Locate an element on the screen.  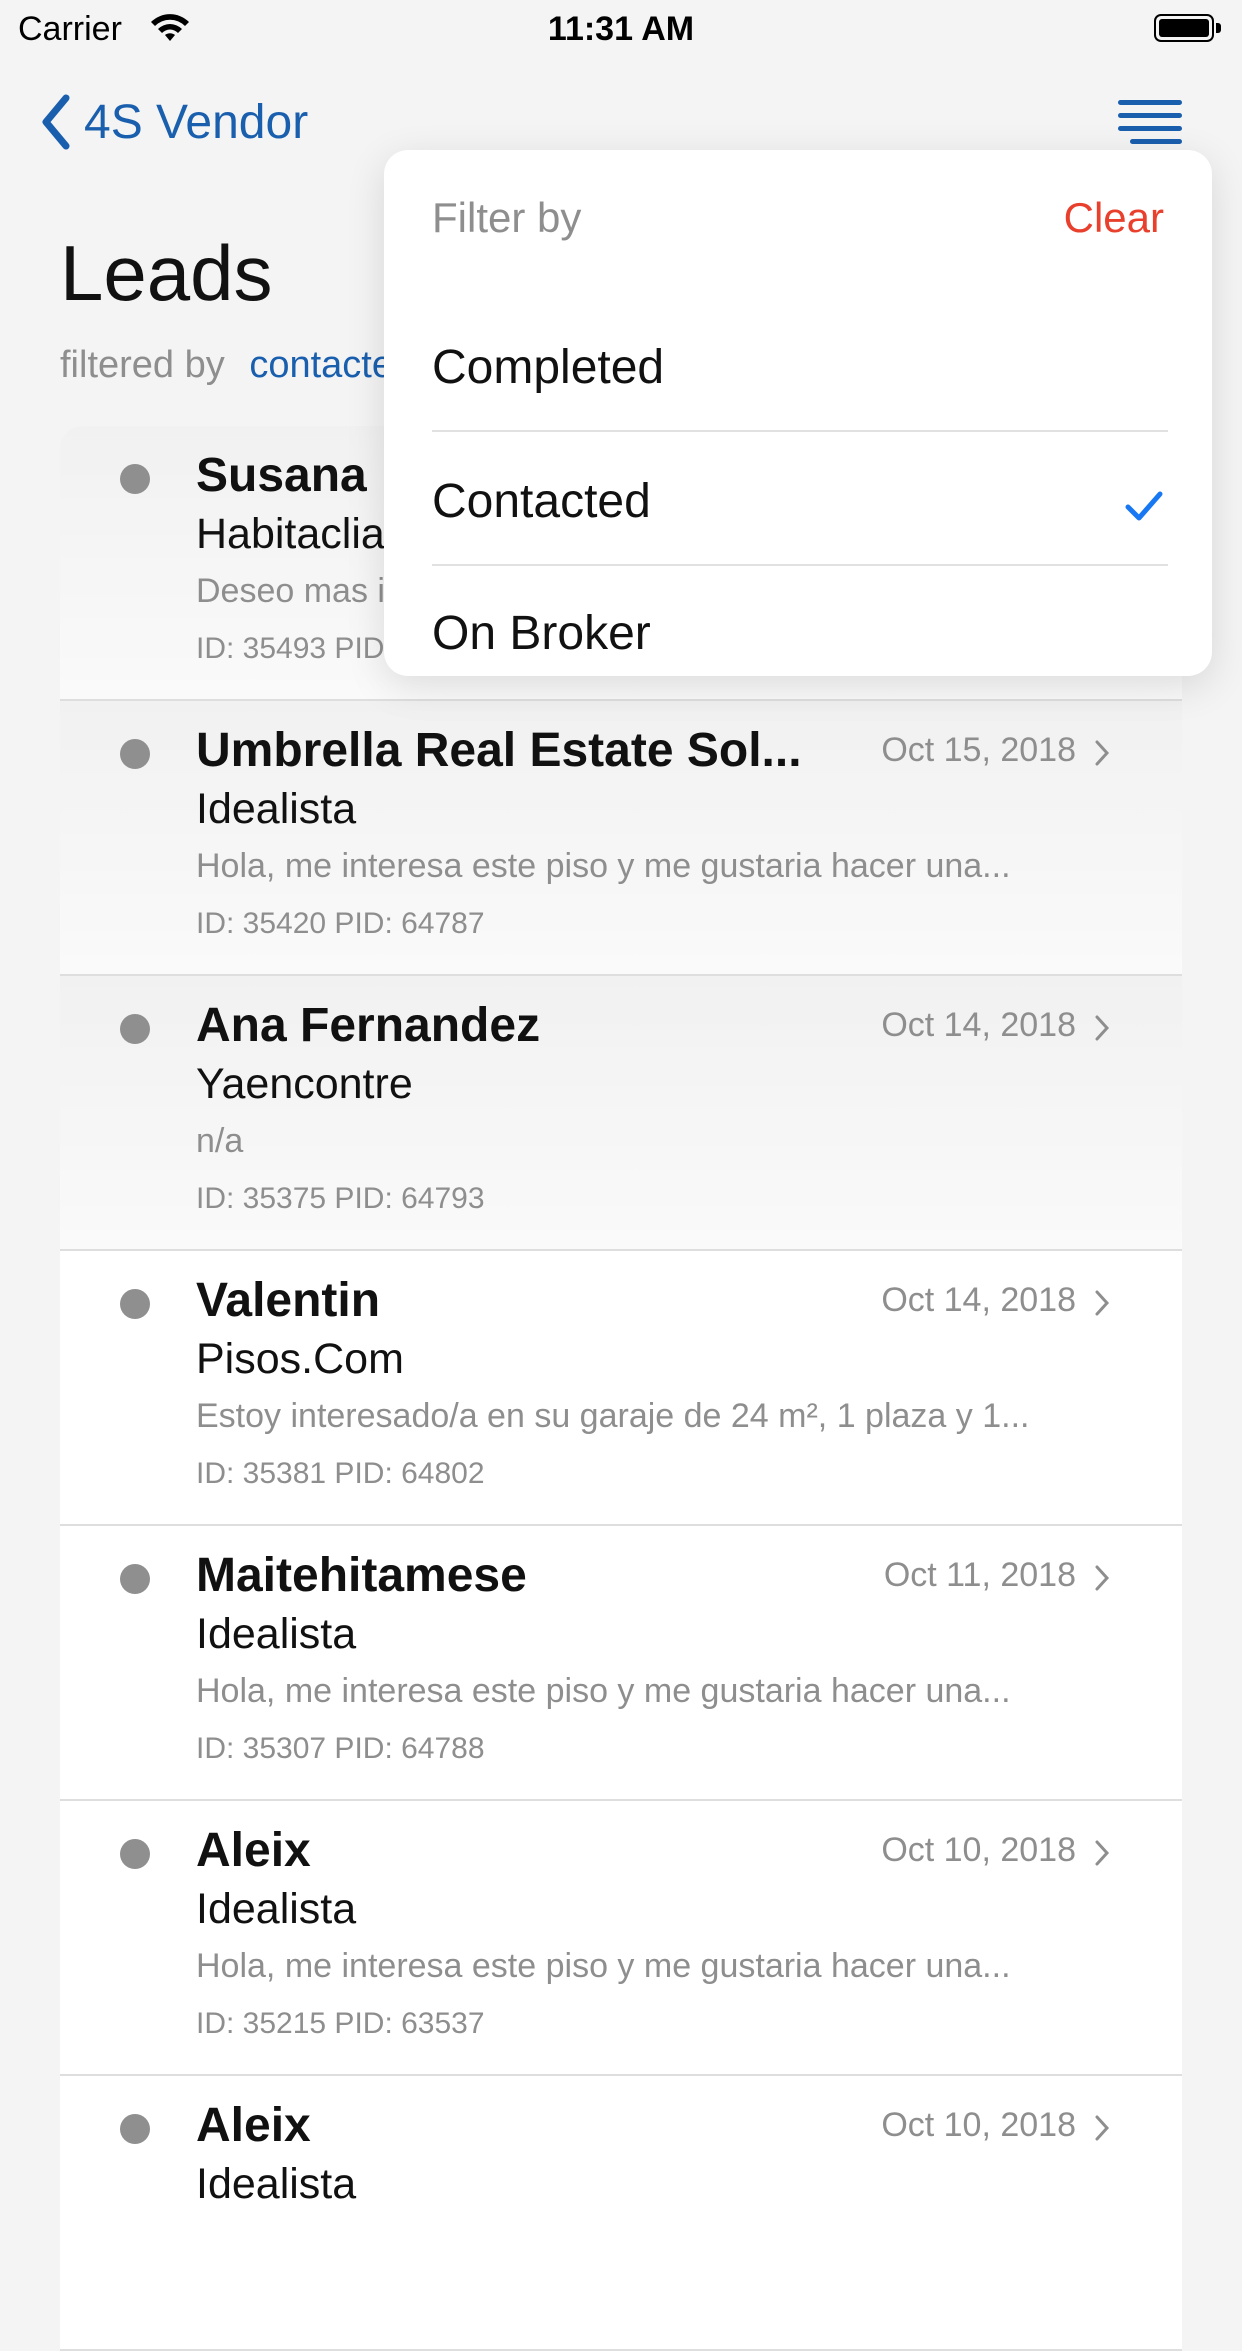
filter-option-completed: Completed is located at coordinates (800, 365).